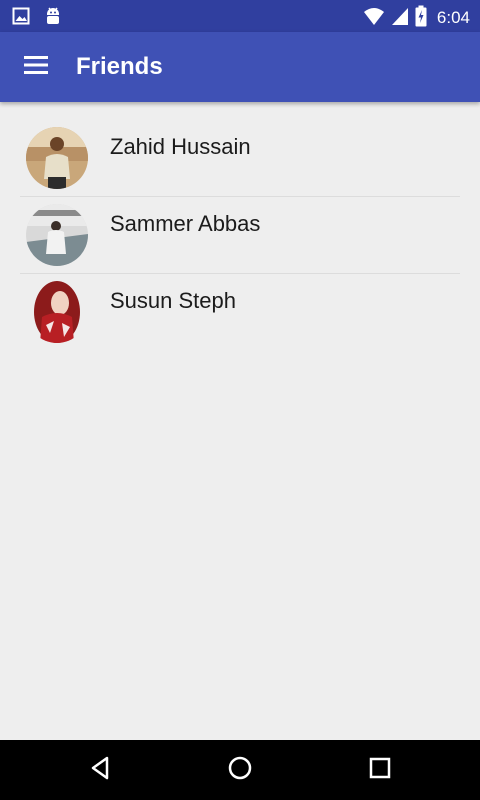 The width and height of the screenshot is (480, 800). I want to click on android-debug-icon, so click(53, 18).